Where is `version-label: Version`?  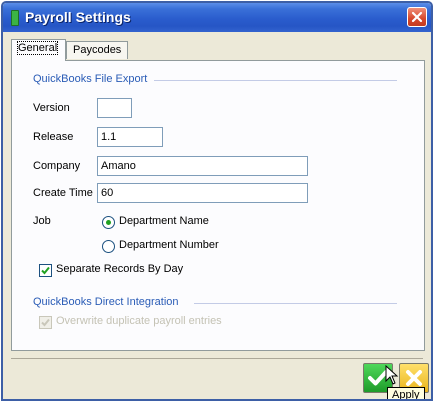 version-label: Version is located at coordinates (51, 108).